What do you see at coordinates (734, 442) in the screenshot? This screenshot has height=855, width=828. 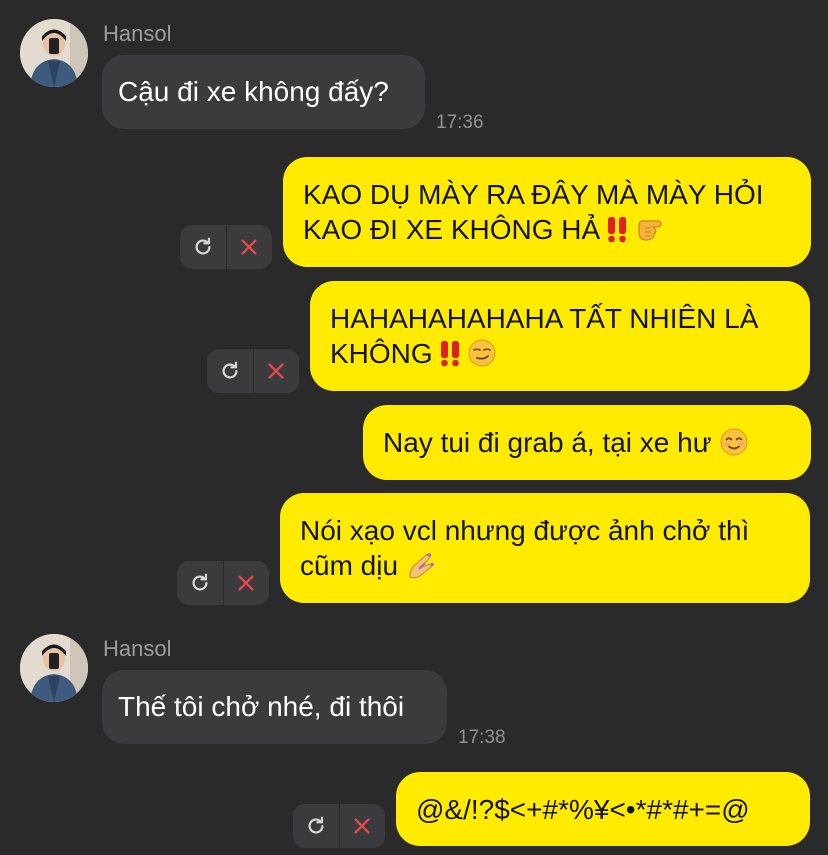 I see `smiling-face-icon` at bounding box center [734, 442].